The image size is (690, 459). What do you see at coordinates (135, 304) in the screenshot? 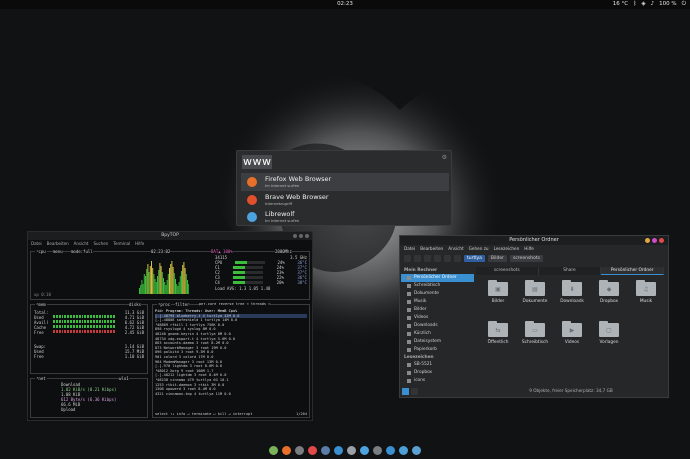
I see `disks-label: disks` at bounding box center [135, 304].